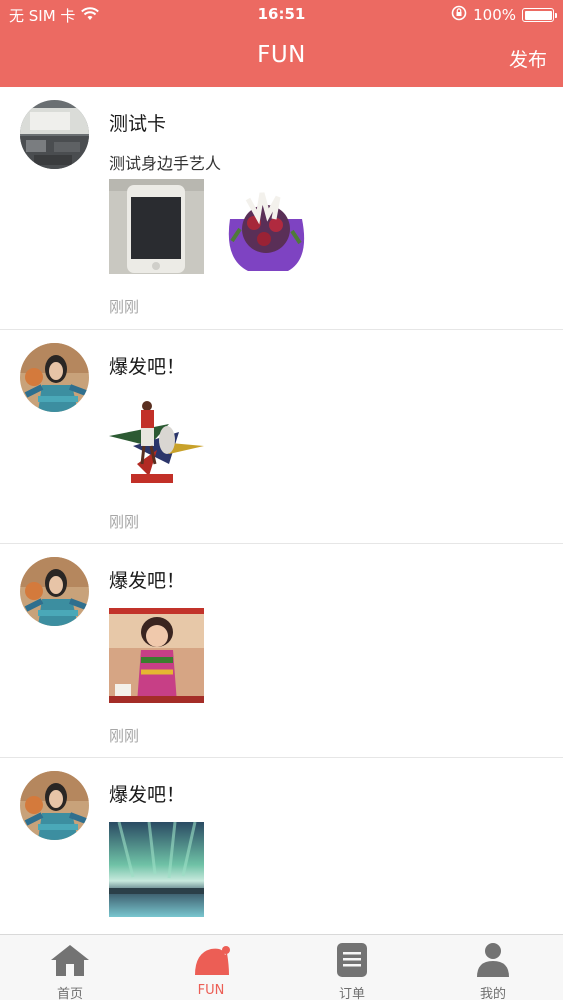  Describe the element at coordinates (528, 58) in the screenshot. I see `publish-button: 发布` at that location.